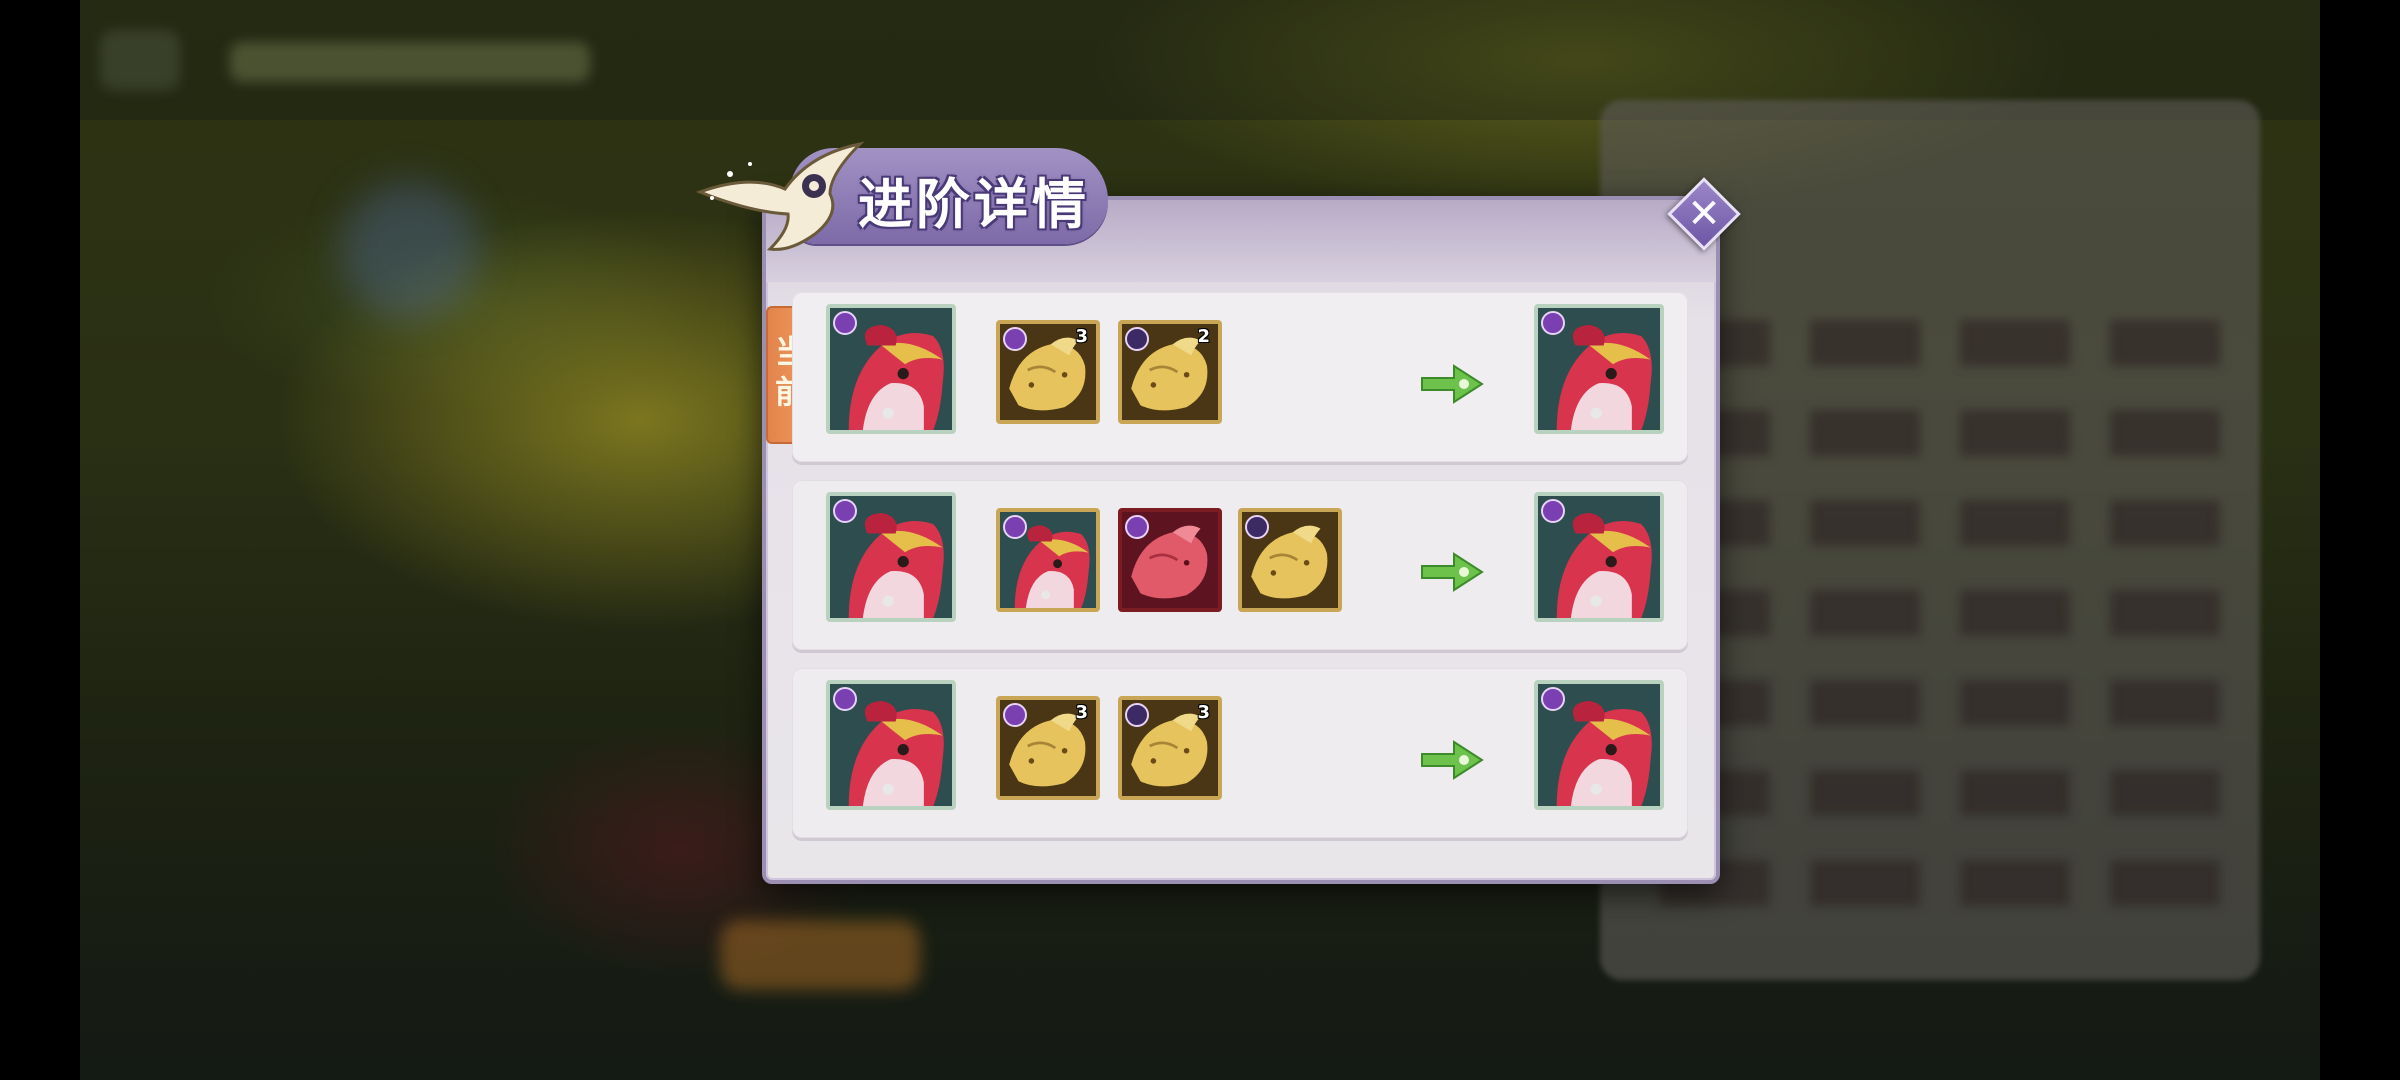 The width and height of the screenshot is (2400, 1080). What do you see at coordinates (410, 250) in the screenshot?
I see `background-decoration` at bounding box center [410, 250].